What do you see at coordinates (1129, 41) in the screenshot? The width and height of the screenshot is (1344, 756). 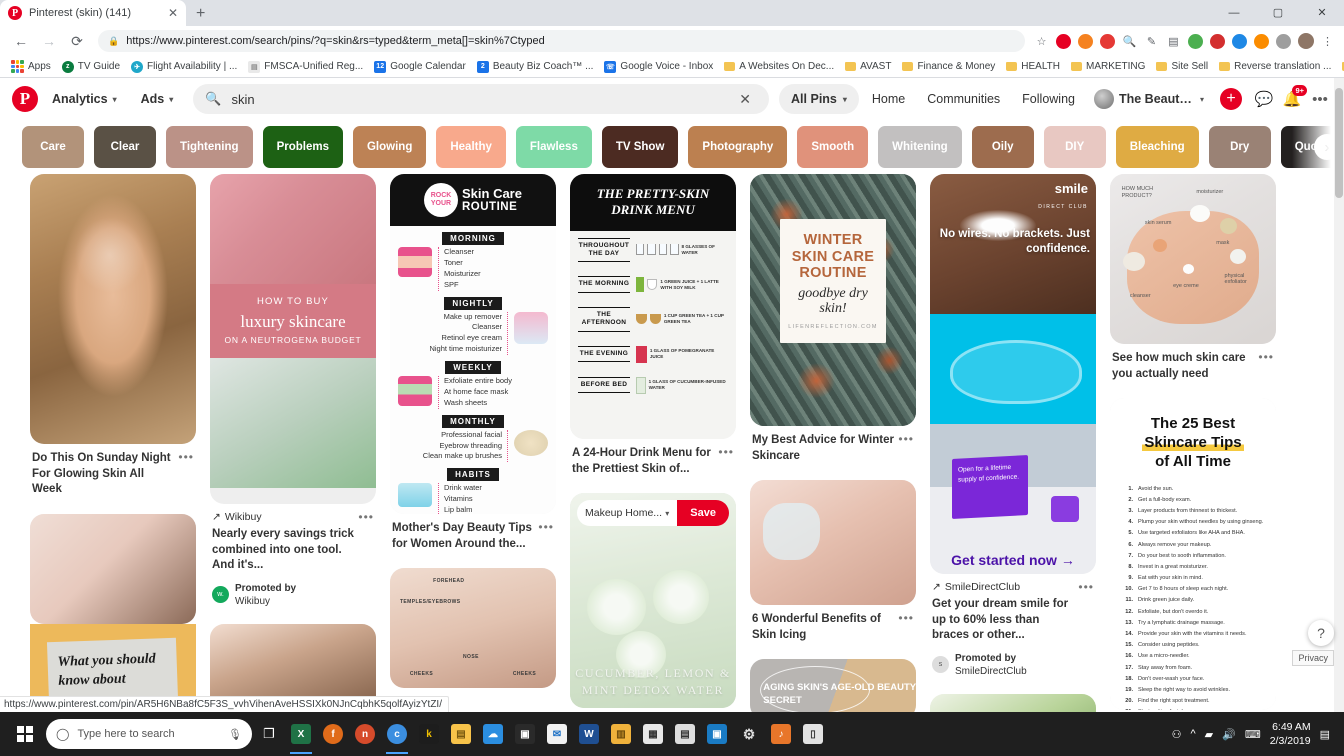 I see `search-extension-icon: 🔍` at bounding box center [1129, 41].